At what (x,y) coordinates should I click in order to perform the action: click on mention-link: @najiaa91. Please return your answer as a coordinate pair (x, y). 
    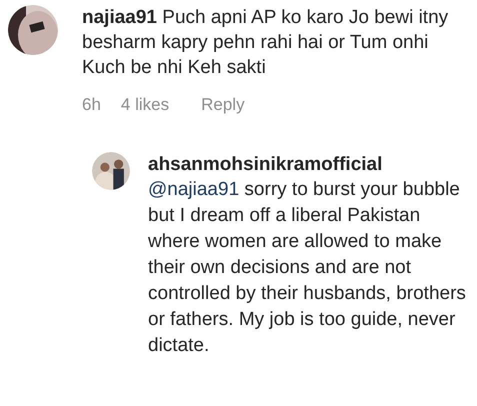
    Looking at the image, I should click on (194, 189).